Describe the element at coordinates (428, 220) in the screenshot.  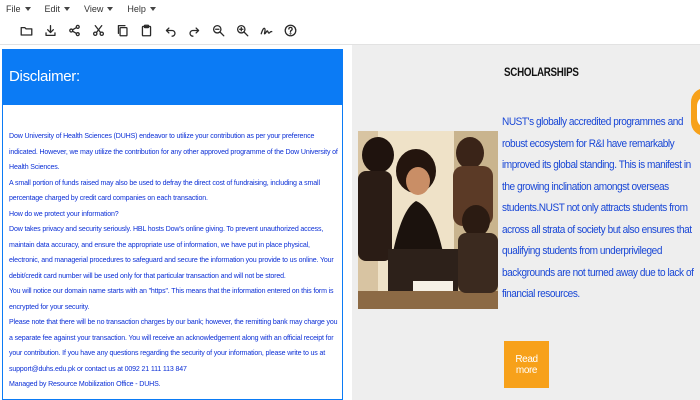
I see `students-photo` at that location.